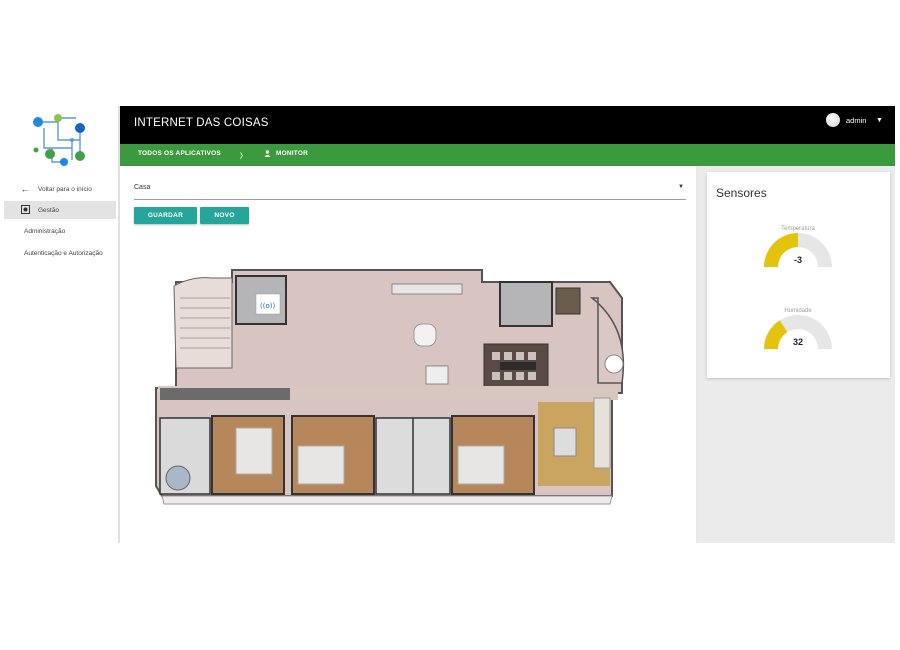 This screenshot has width=900, height=650. I want to click on sidebar-item-label: Gestão, so click(48, 210).